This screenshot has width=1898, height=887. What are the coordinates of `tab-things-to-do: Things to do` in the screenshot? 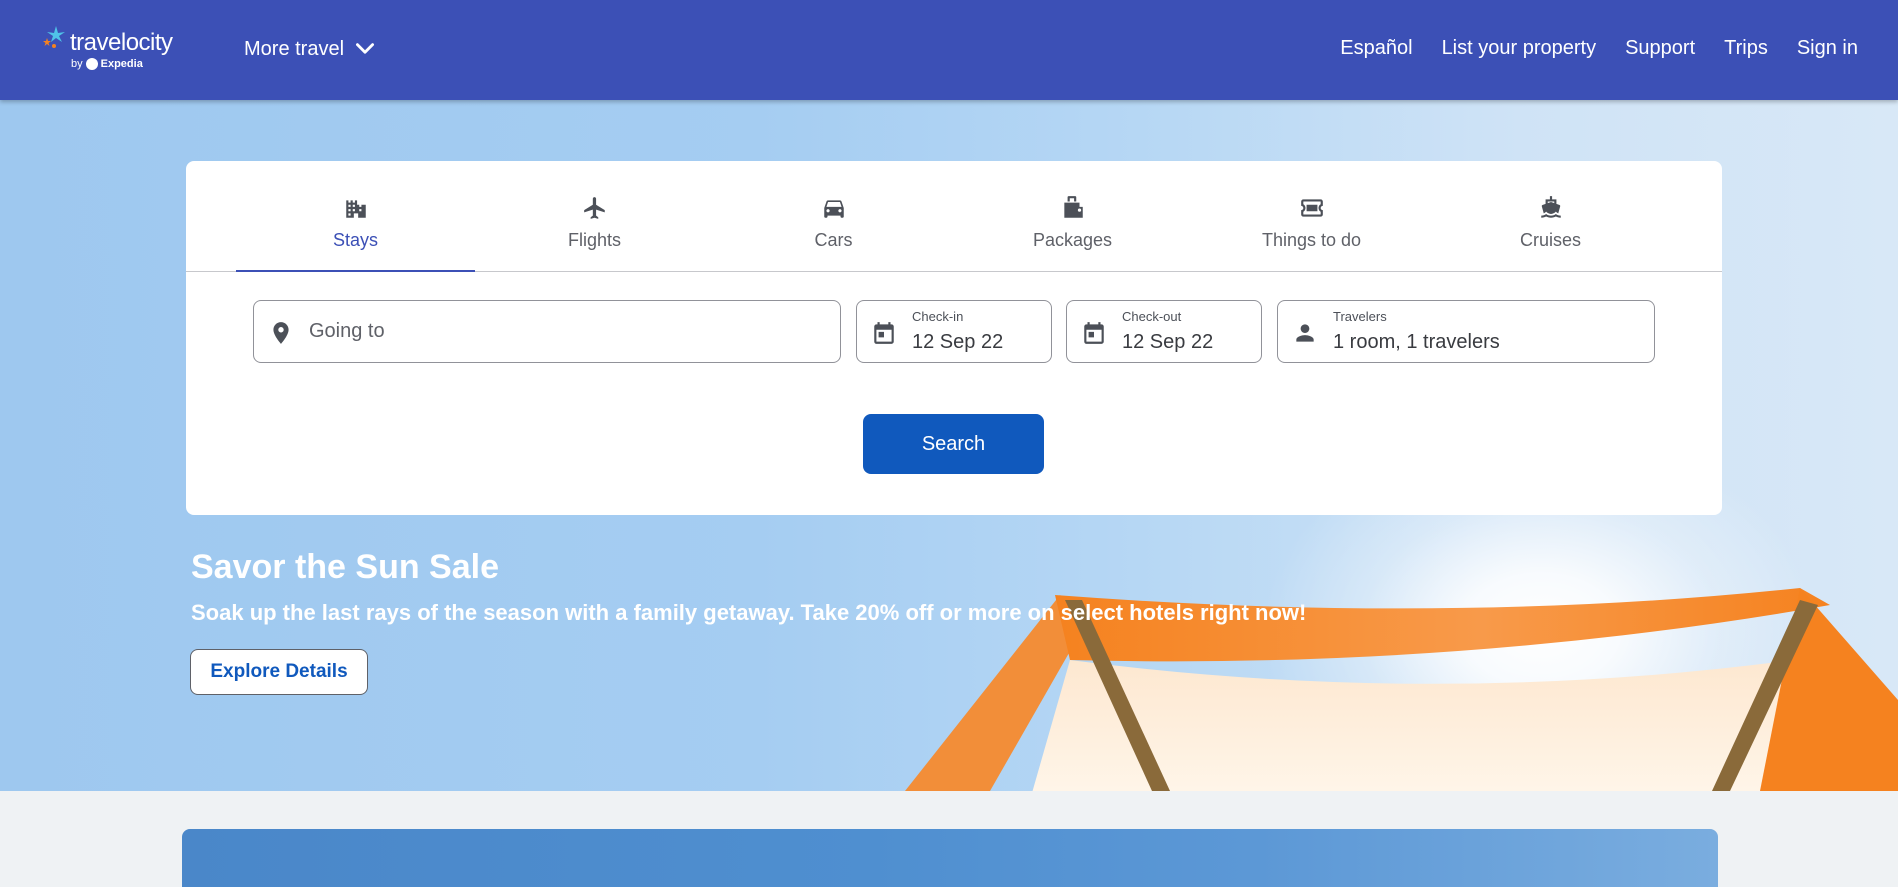 It's located at (1311, 216).